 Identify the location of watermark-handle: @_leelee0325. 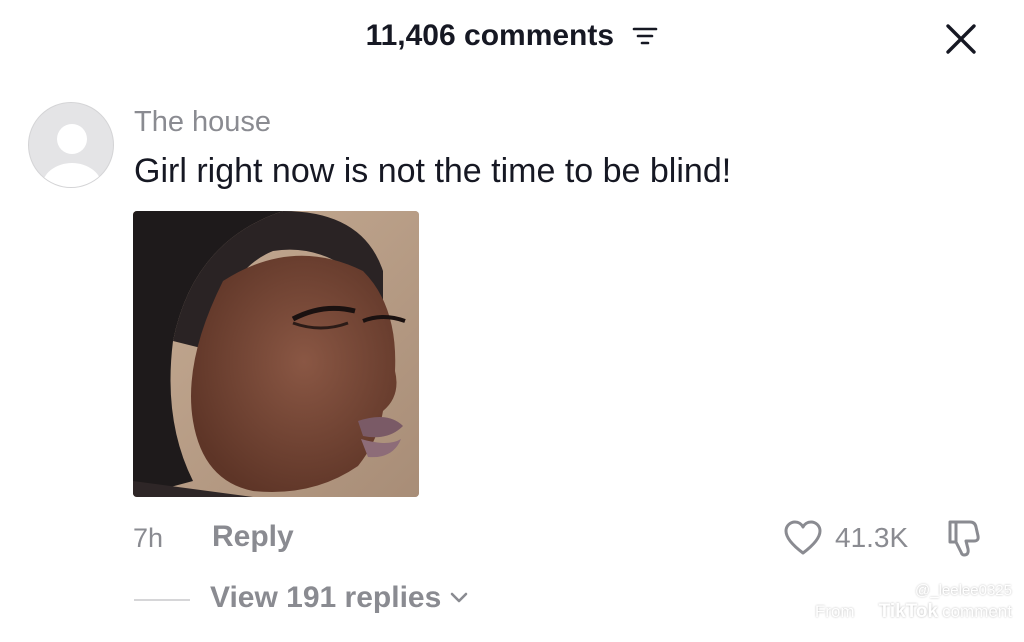
(963, 590).